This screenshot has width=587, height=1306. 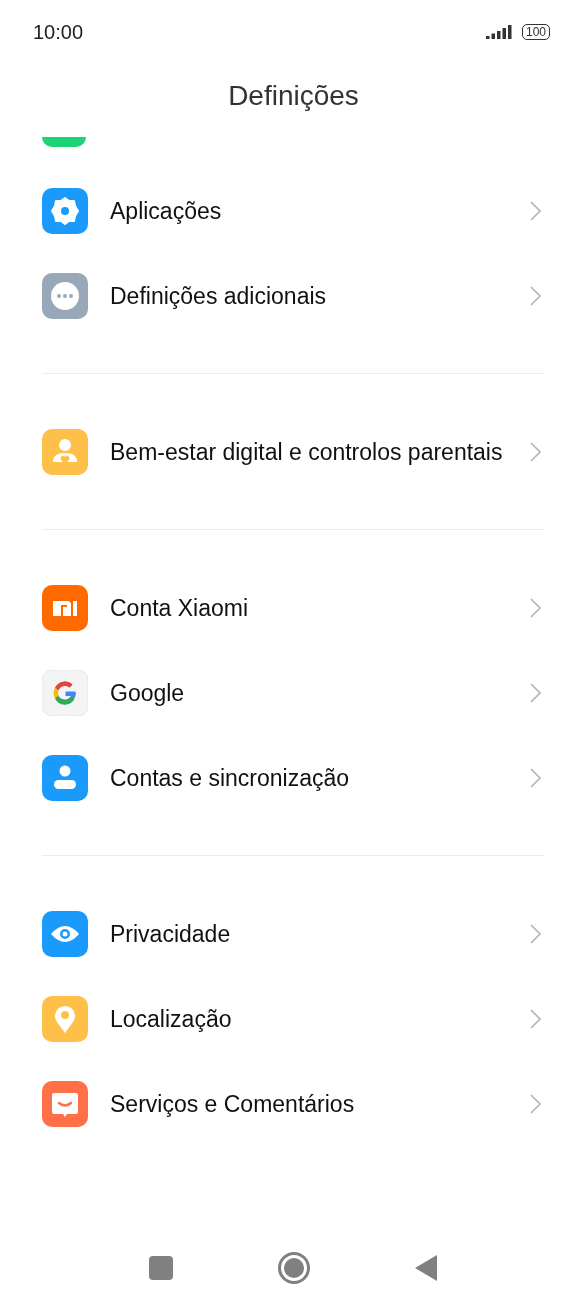 I want to click on battery-icon: 100, so click(x=535, y=32).